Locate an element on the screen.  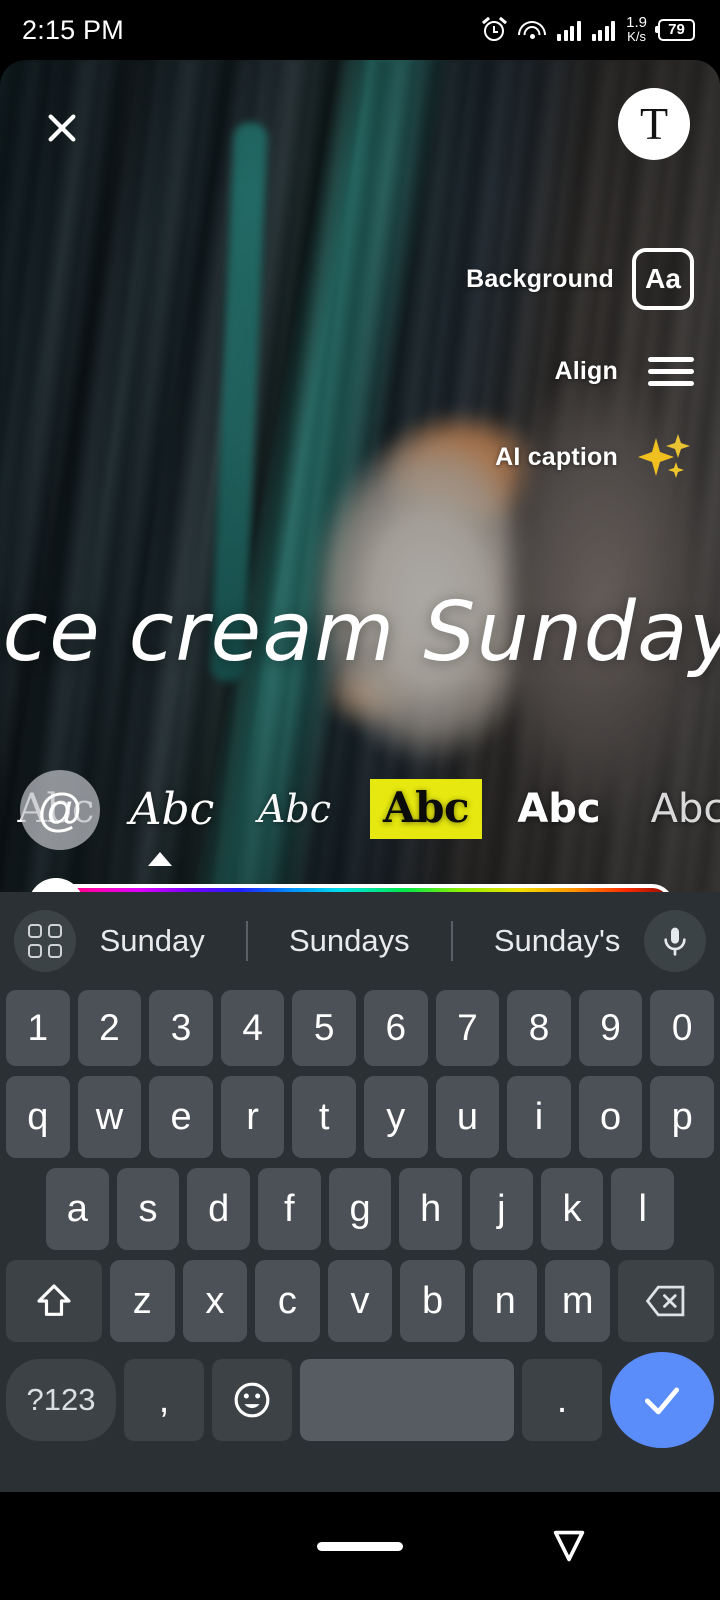
network-speed-unit: K/s is located at coordinates (636, 36).